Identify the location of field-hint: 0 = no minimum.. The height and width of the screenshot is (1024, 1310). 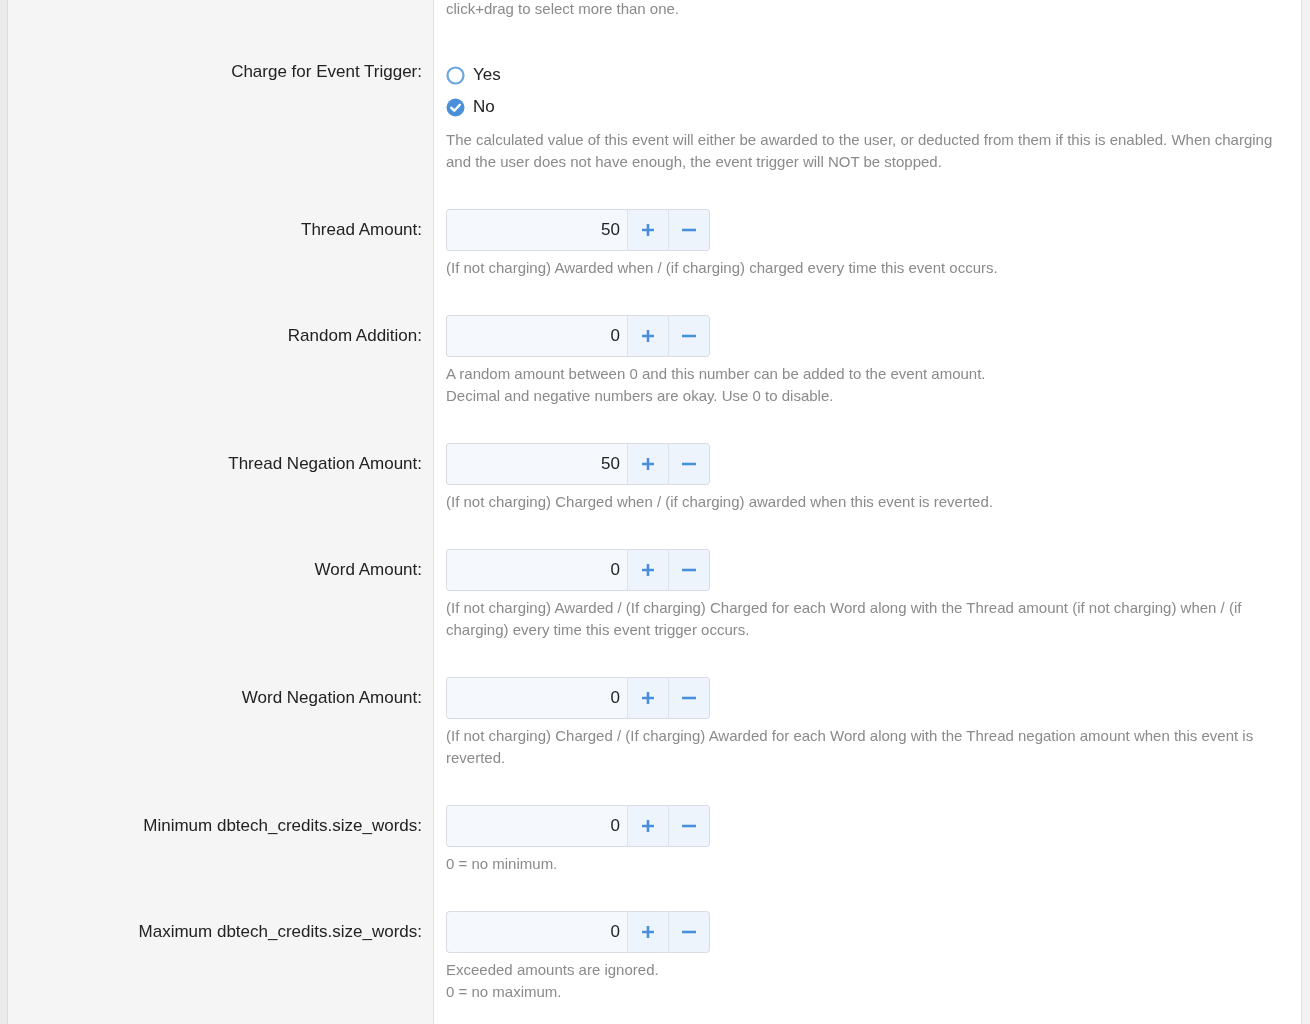
(502, 864).